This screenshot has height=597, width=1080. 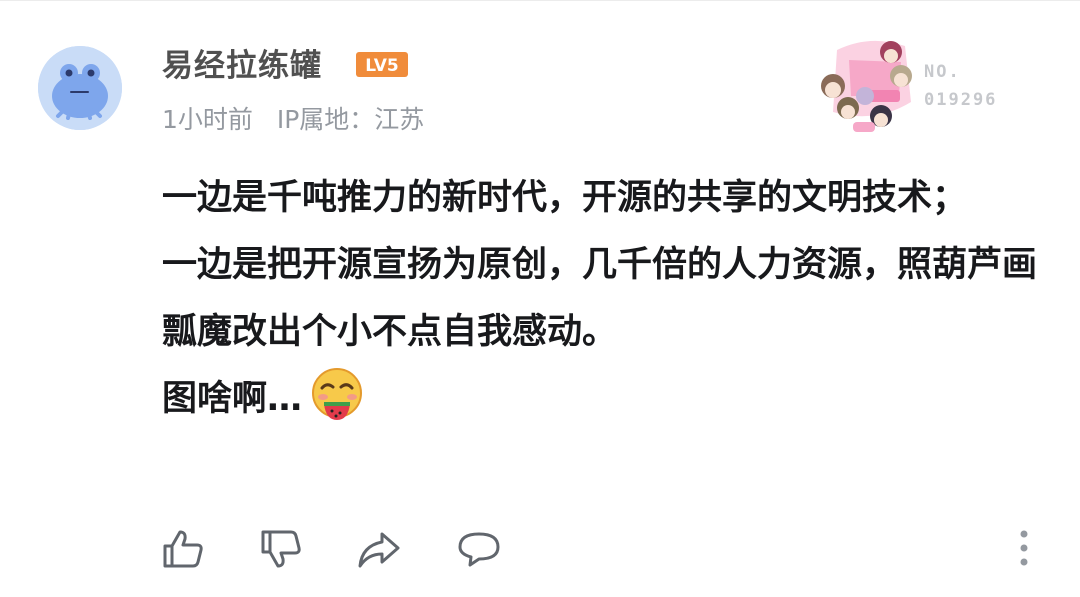 I want to click on like-button, so click(x=183, y=549).